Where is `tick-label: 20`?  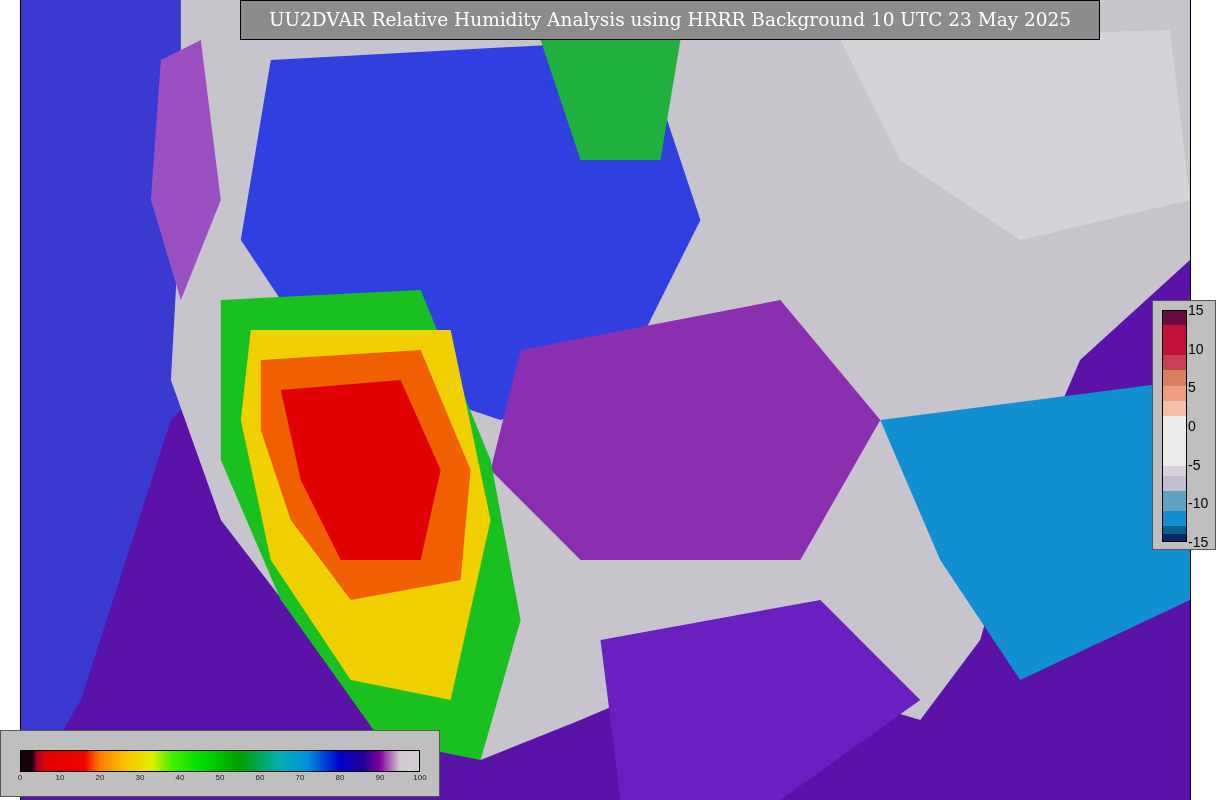 tick-label: 20 is located at coordinates (100, 778).